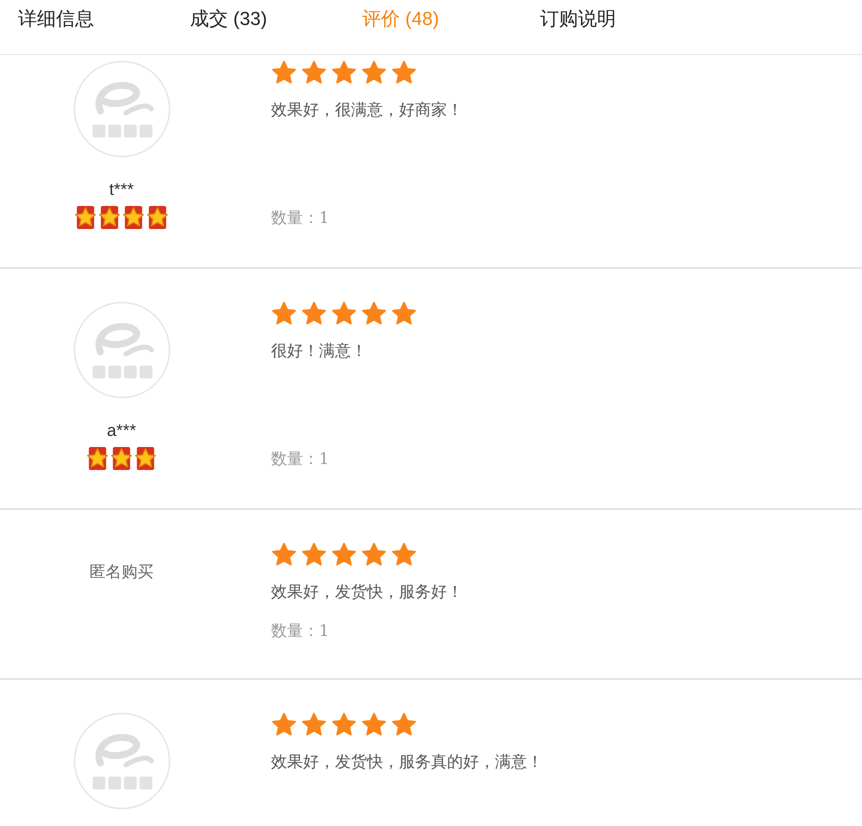 The width and height of the screenshot is (862, 826). I want to click on review-comment: 效果好，很满意，好商家！, so click(367, 110).